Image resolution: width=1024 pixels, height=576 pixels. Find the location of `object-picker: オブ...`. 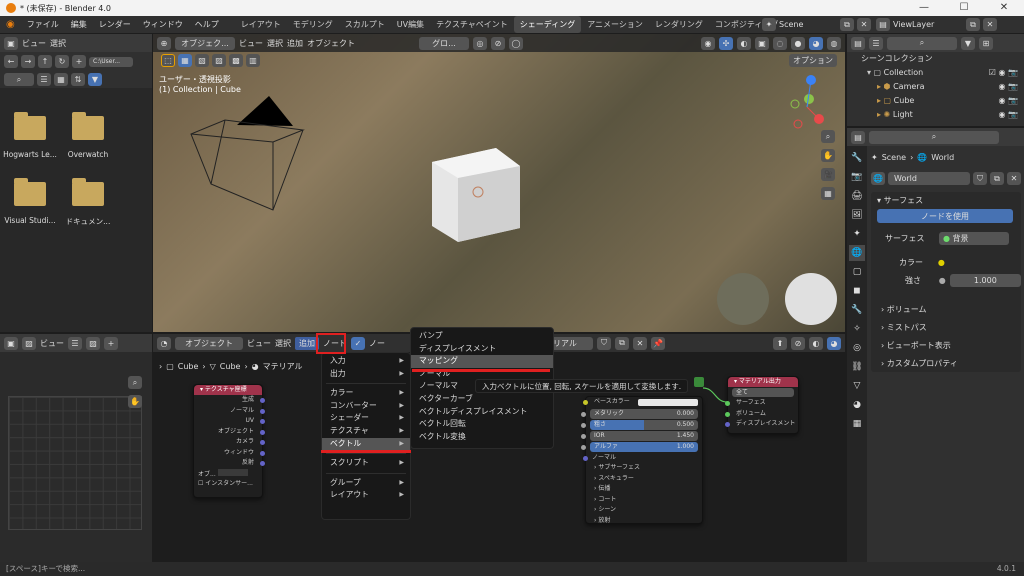

object-picker: オブ... is located at coordinates (228, 474).